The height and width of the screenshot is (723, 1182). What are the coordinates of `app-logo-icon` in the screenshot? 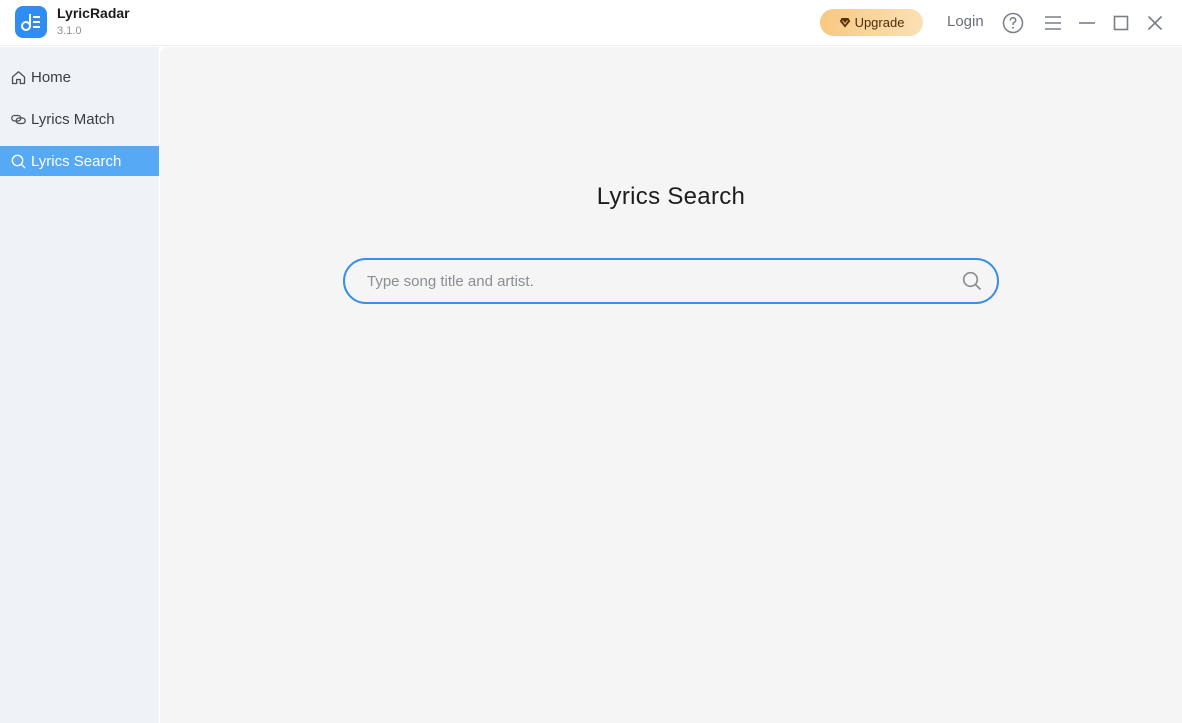 It's located at (31, 22).